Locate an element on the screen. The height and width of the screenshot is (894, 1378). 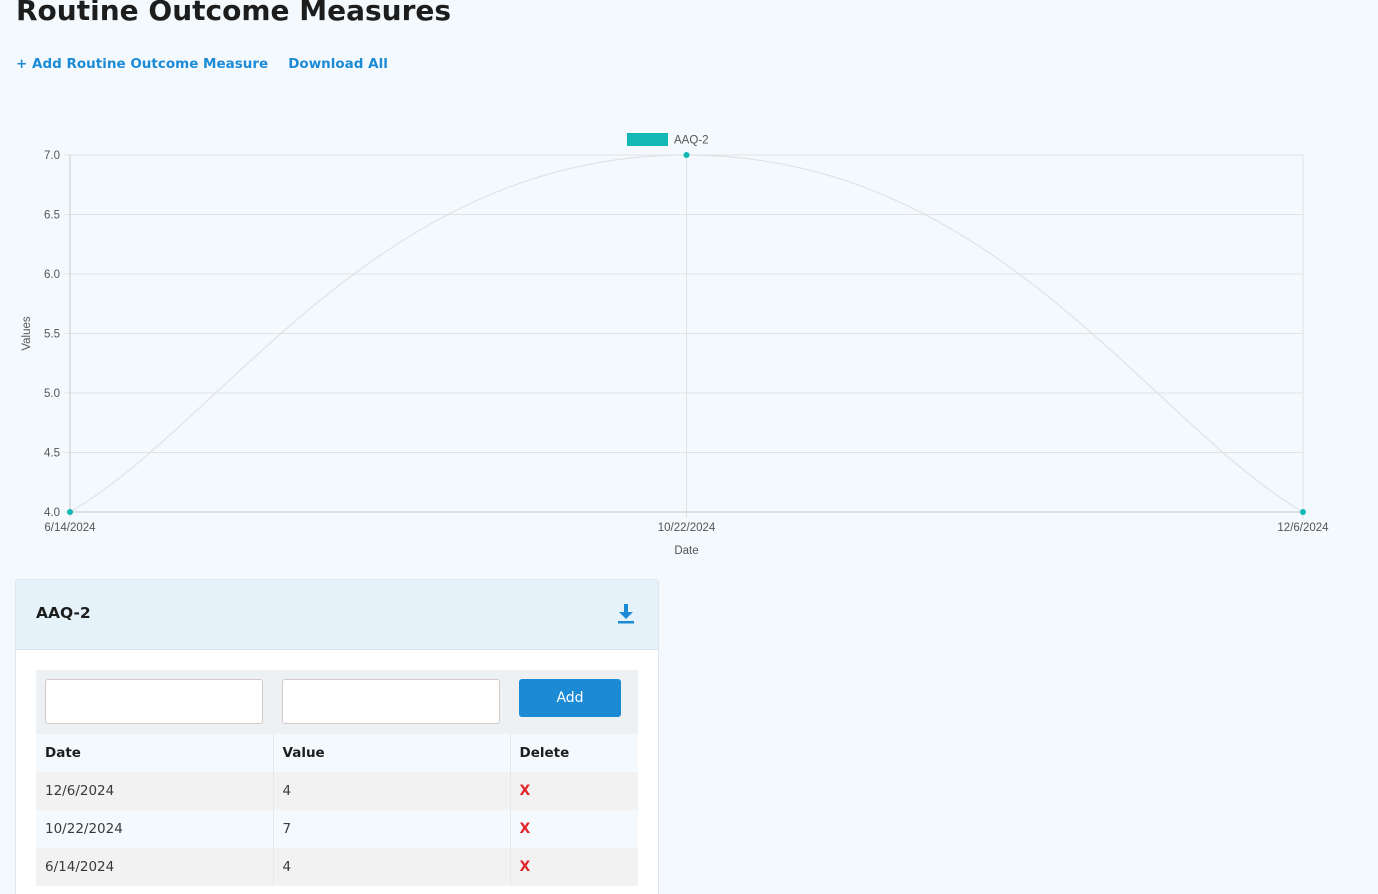
y-tick-label: 5.5 is located at coordinates (52, 335).